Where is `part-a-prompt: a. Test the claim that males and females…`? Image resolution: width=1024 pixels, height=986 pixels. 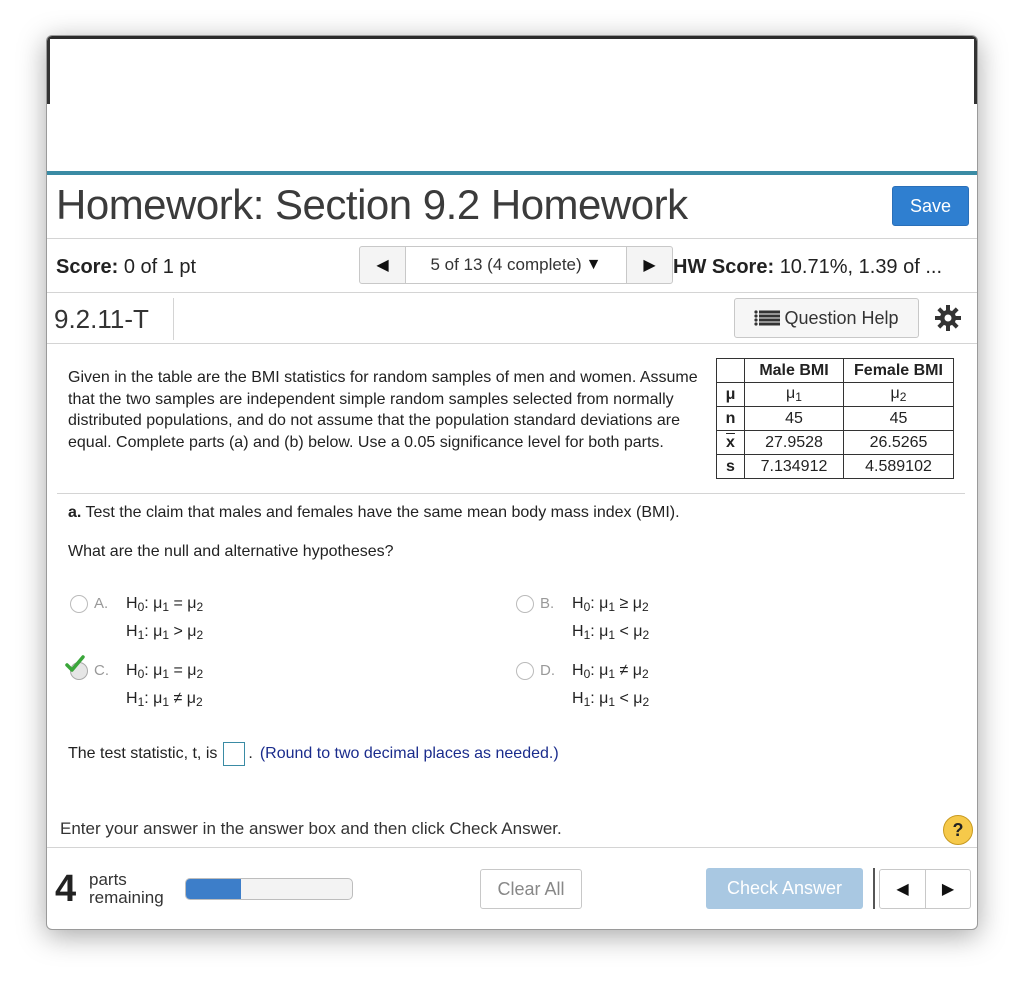
part-a-prompt: a. Test the claim that males and females… is located at coordinates (374, 513).